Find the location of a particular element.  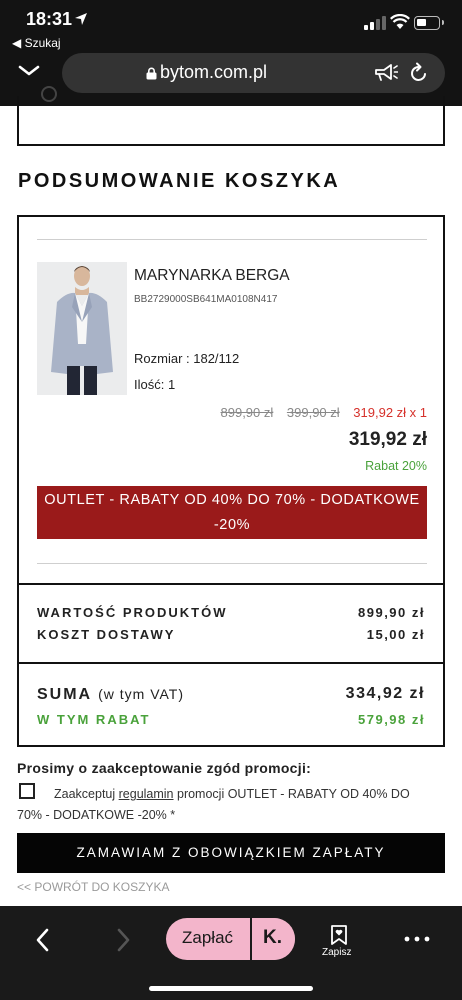

total-label: SUMA (w tym VAT) is located at coordinates (110, 695).